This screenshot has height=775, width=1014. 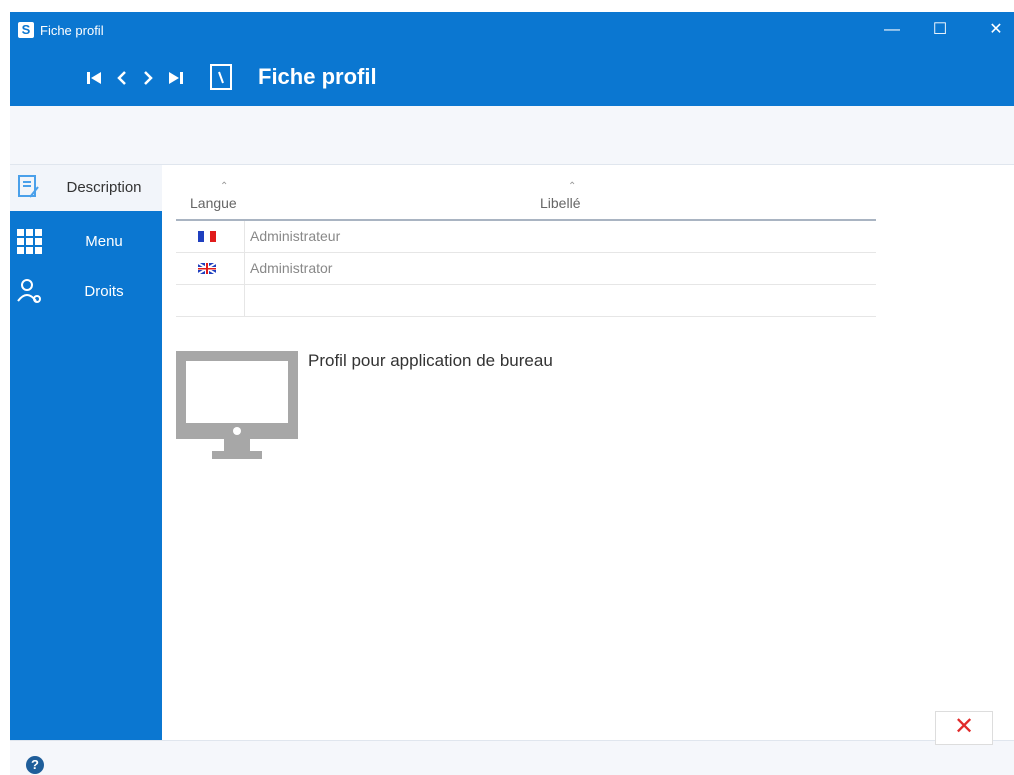 I want to click on document-icon, so click(x=221, y=77).